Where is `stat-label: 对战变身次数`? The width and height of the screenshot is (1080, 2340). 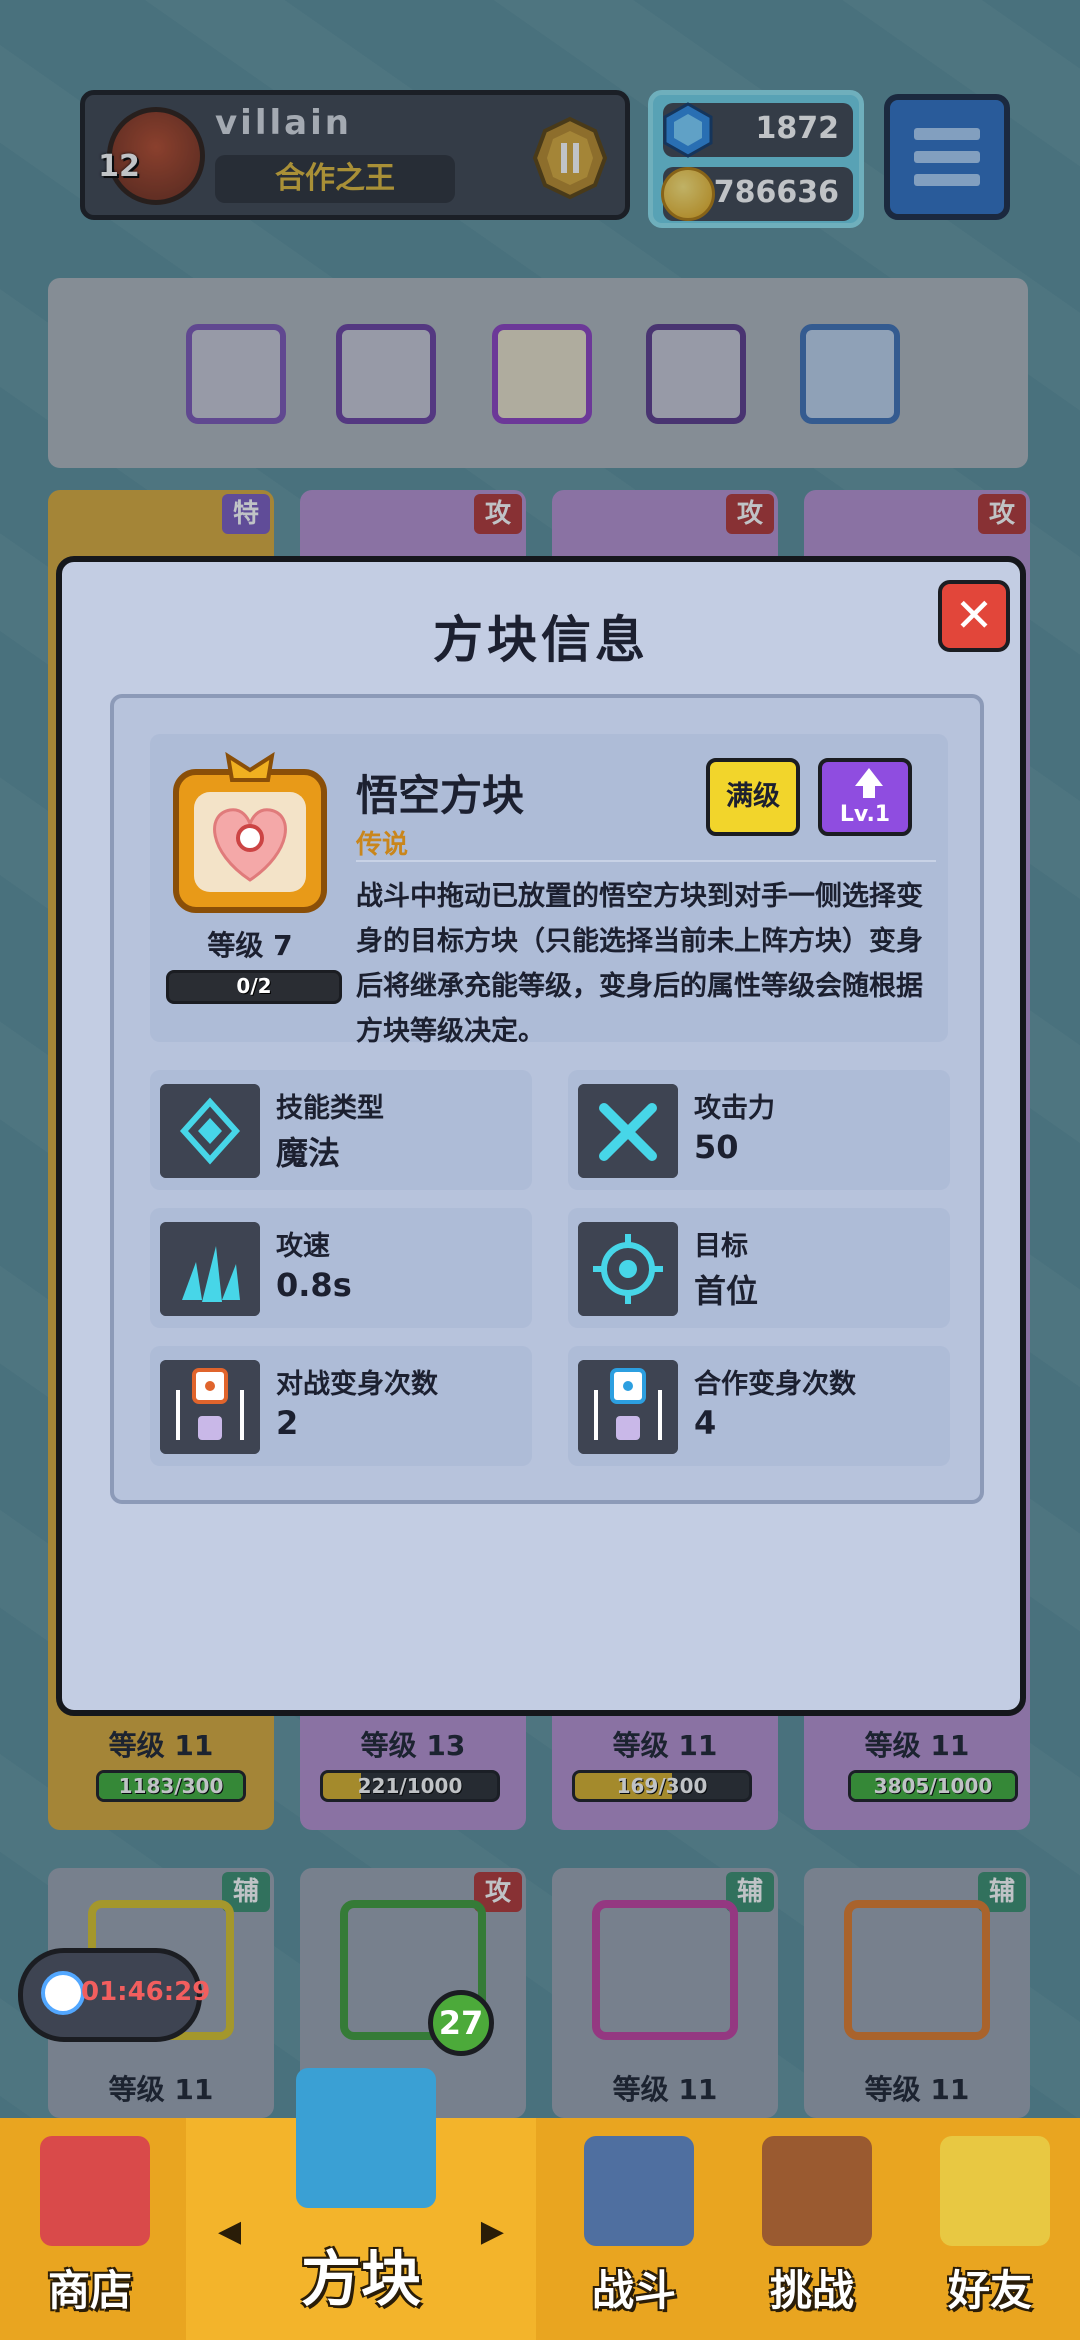
stat-label: 对战变身次数 is located at coordinates (357, 1384).